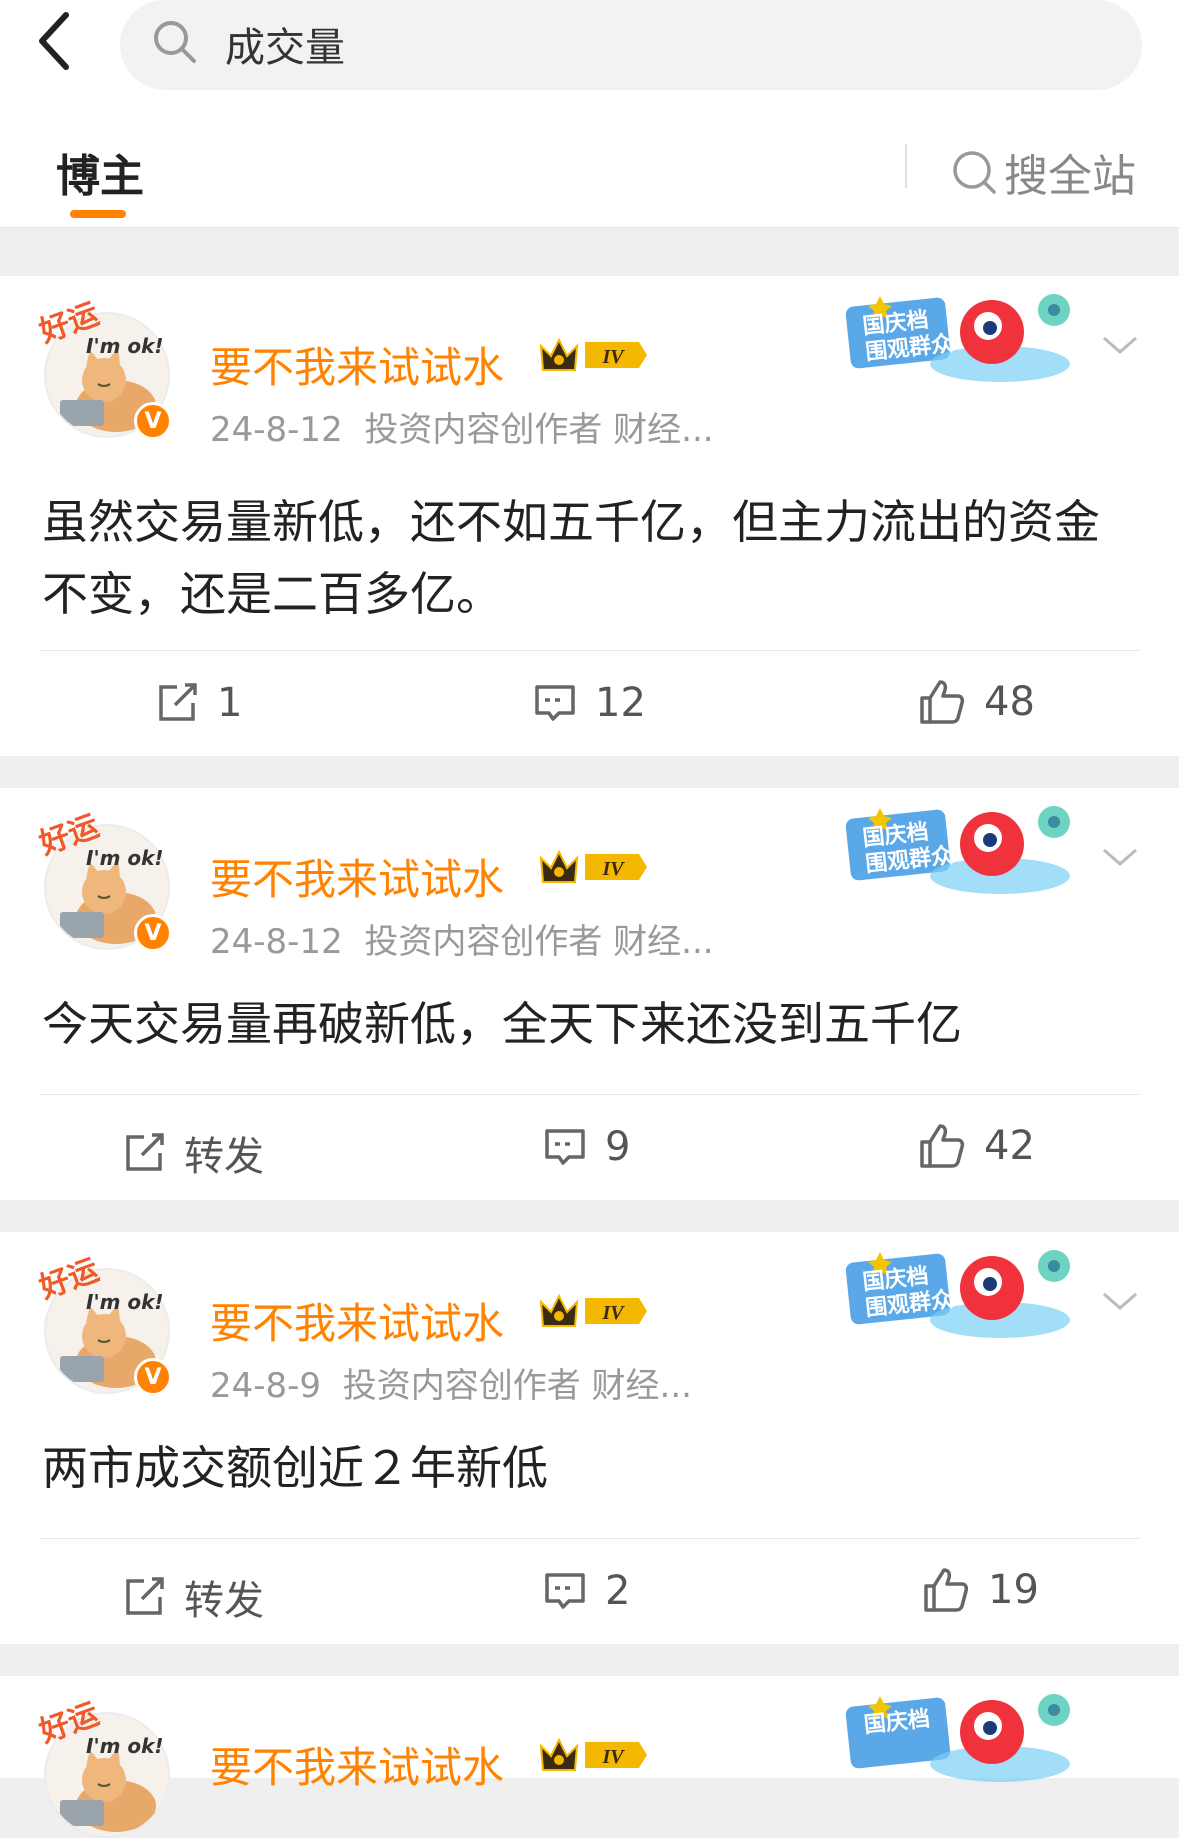  What do you see at coordinates (285, 44) in the screenshot?
I see `search-query: 成交量` at bounding box center [285, 44].